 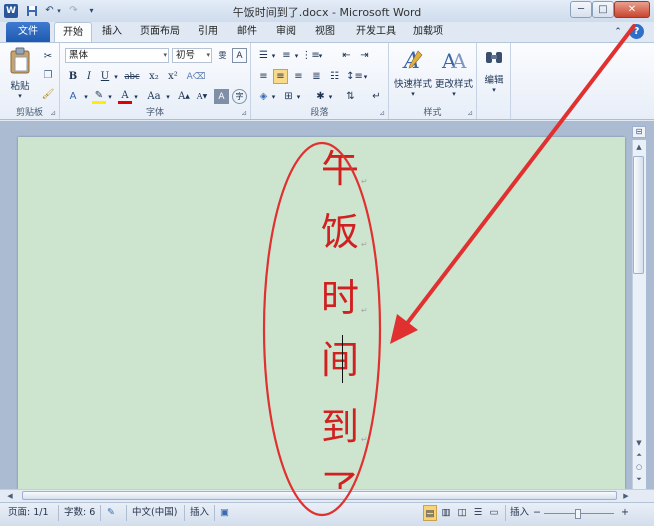 What do you see at coordinates (494, 70) in the screenshot?
I see `editing-button: 编辑 ▾` at bounding box center [494, 70].